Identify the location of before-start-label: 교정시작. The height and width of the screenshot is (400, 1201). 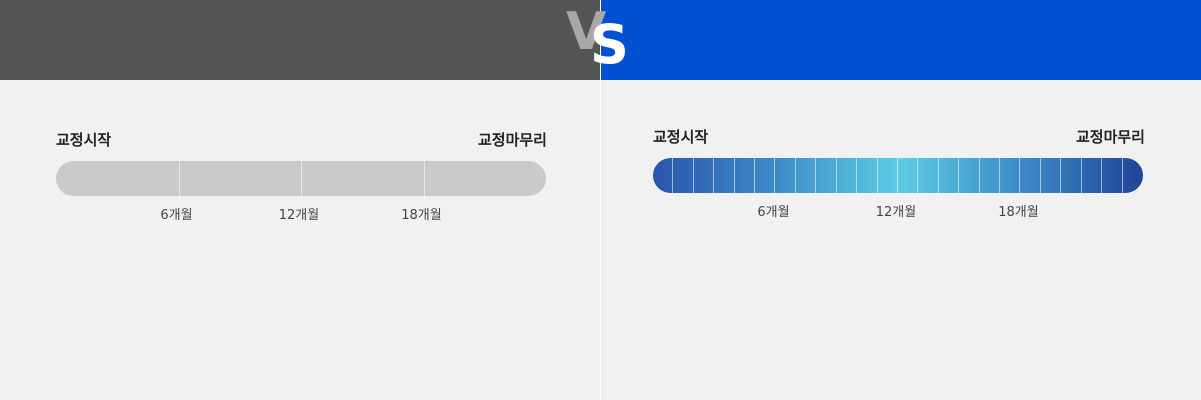
(84, 140).